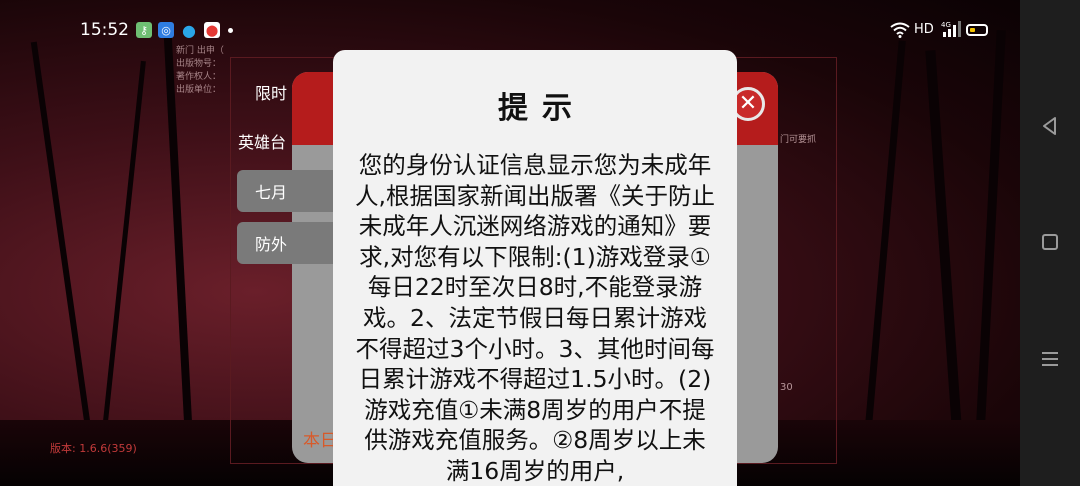 This screenshot has width=1080, height=486. I want to click on pill-label: 防外, so click(271, 244).